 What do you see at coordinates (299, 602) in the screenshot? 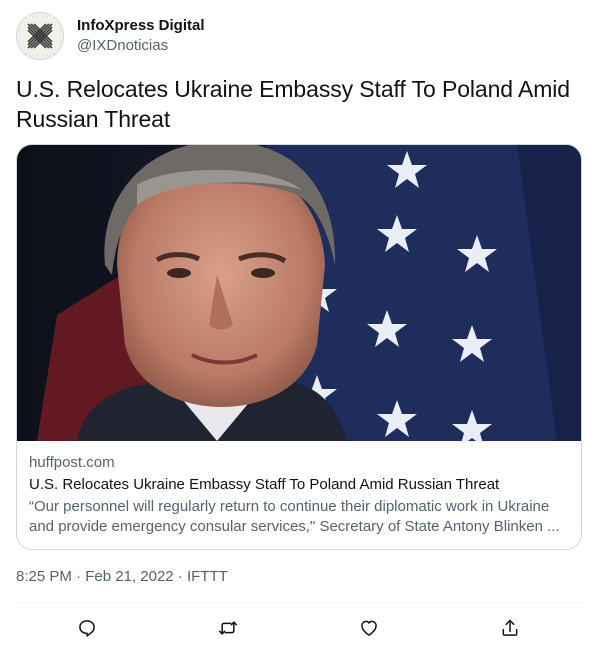
I see `divider` at bounding box center [299, 602].